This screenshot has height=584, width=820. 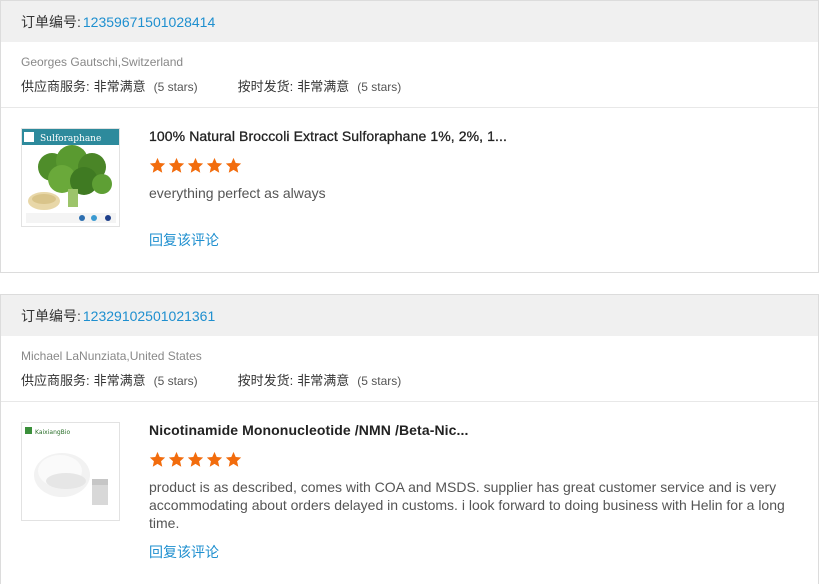 I want to click on review-comment: everything perfect as always, so click(x=237, y=193).